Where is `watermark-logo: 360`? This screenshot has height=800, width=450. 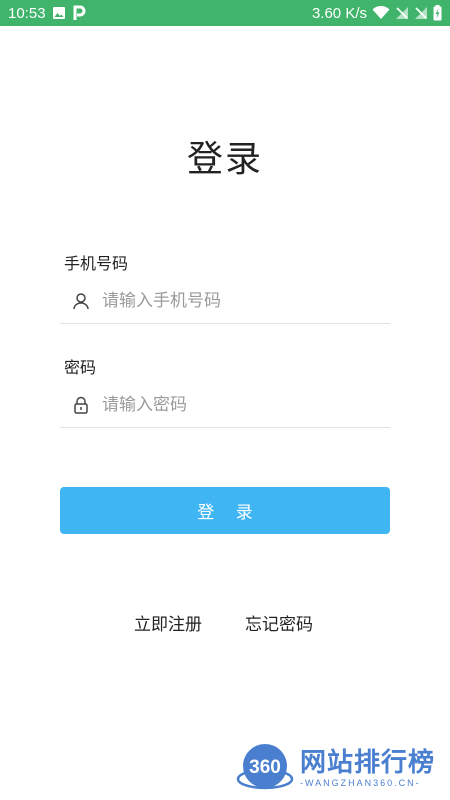 watermark-logo: 360 is located at coordinates (265, 767).